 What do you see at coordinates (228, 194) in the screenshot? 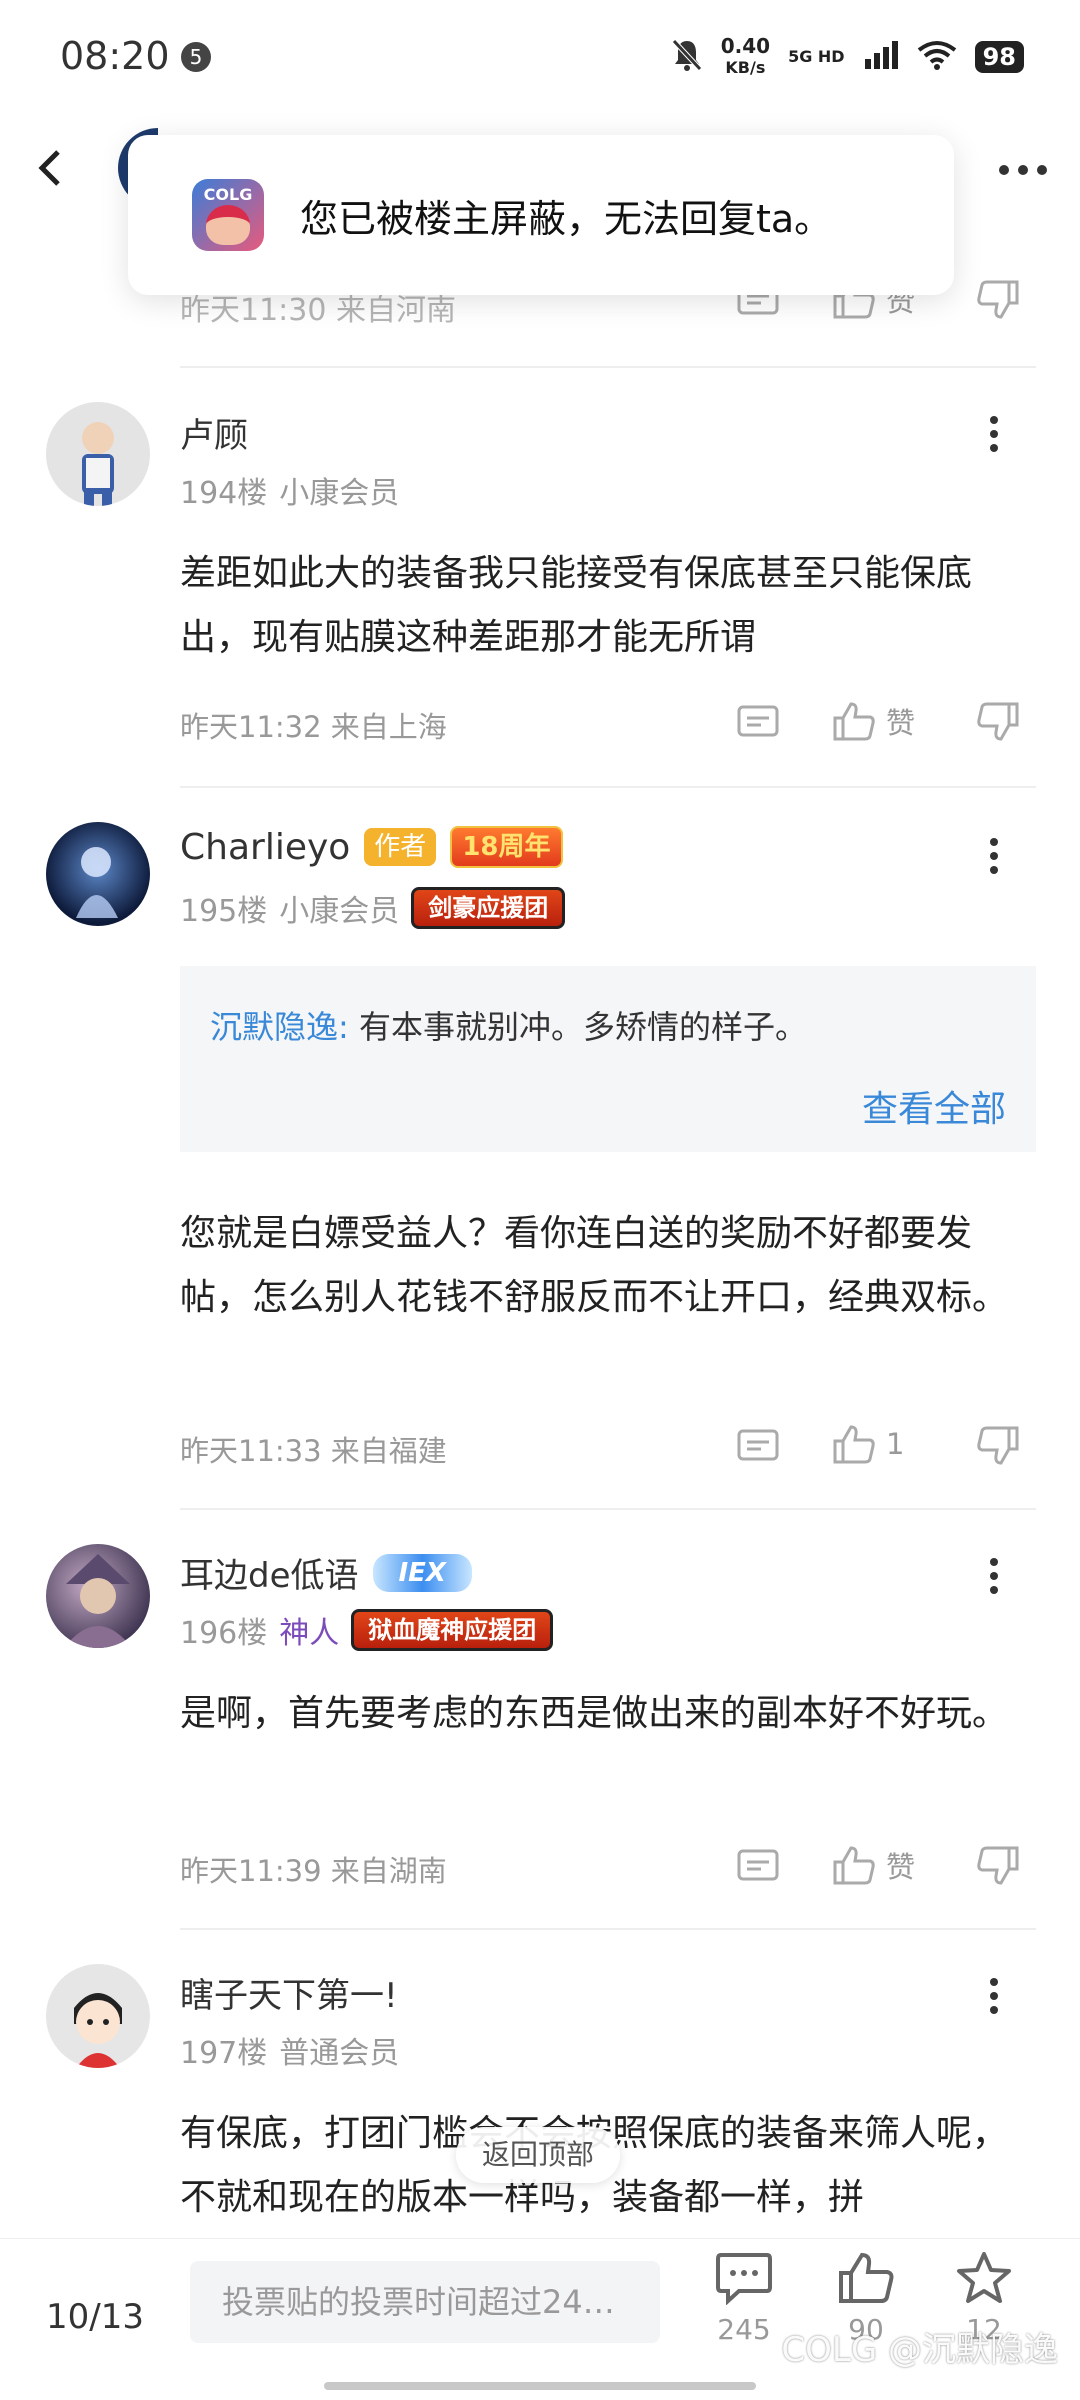
I see `app-logo-text: COLG` at bounding box center [228, 194].